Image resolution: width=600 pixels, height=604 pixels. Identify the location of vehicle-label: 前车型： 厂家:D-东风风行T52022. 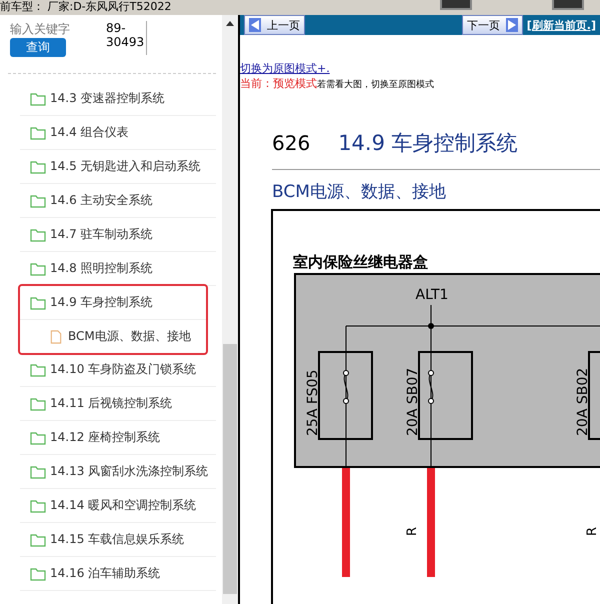
(86, 7).